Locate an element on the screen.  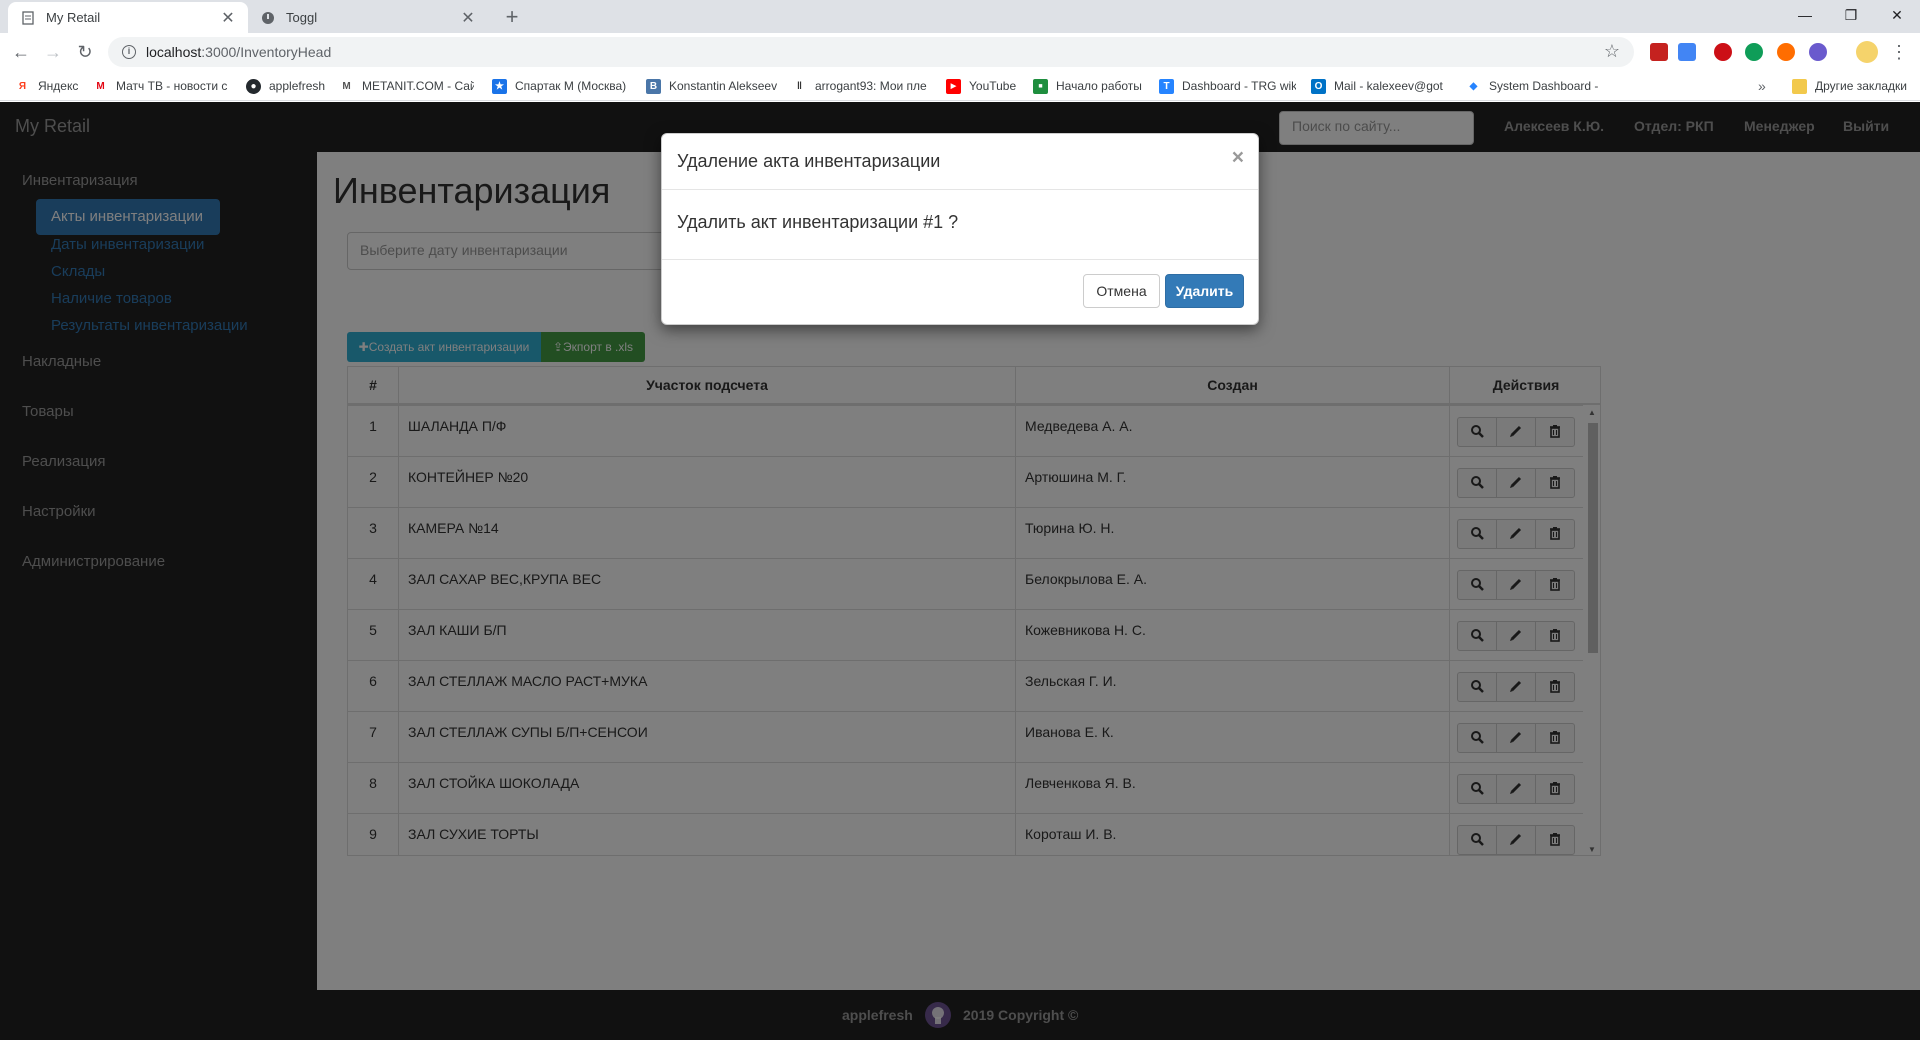
bookmark-item: M METANIT.COM - Сай is located at coordinates (406, 86).